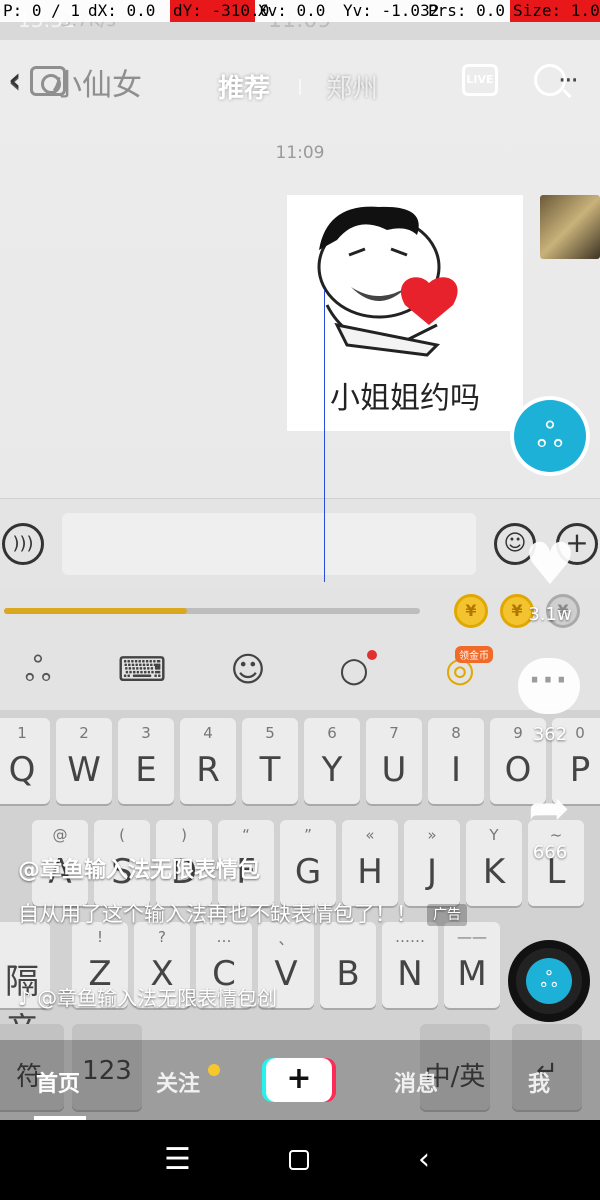  What do you see at coordinates (555, 11) in the screenshot?
I see `debug-field: Size: 1.0` at bounding box center [555, 11].